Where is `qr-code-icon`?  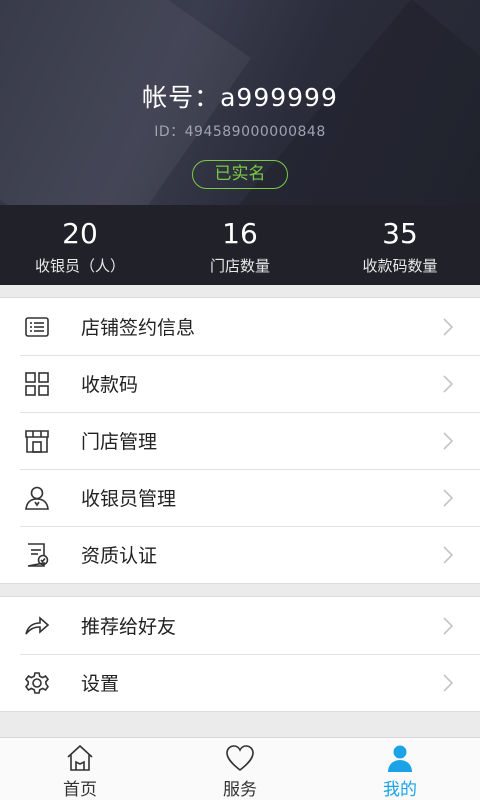 qr-code-icon is located at coordinates (37, 384).